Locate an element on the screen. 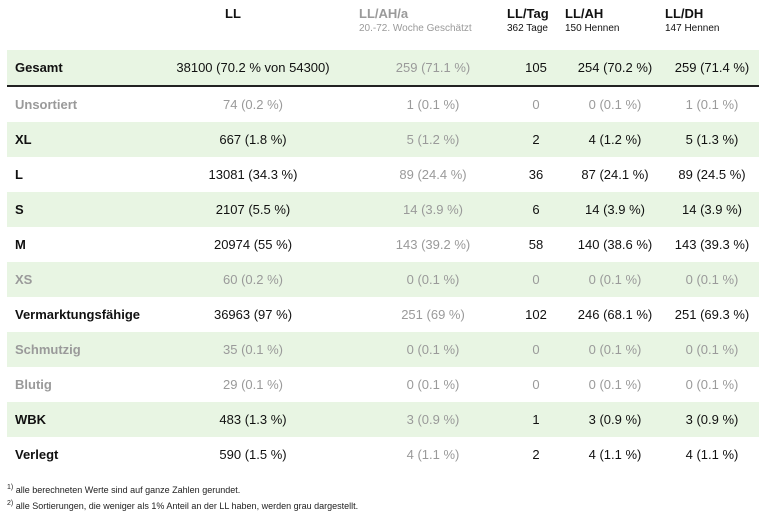  cell-ll: 20974 (55 %) is located at coordinates (253, 244).